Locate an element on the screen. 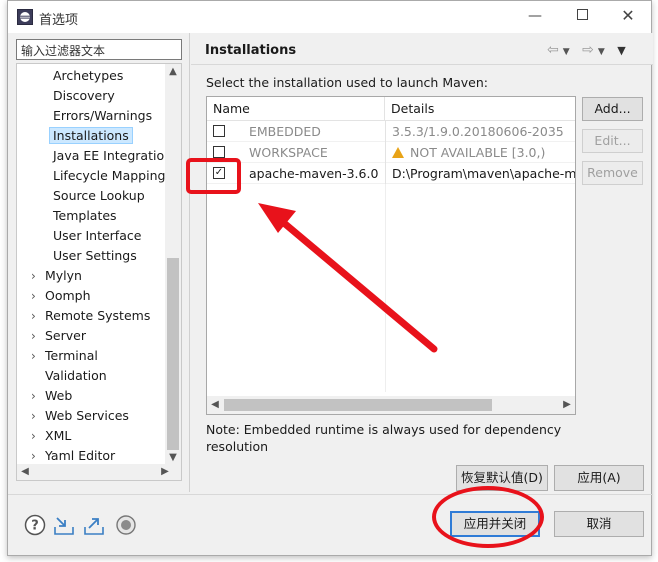 This screenshot has width=658, height=562. remove-button: Remove is located at coordinates (612, 173).